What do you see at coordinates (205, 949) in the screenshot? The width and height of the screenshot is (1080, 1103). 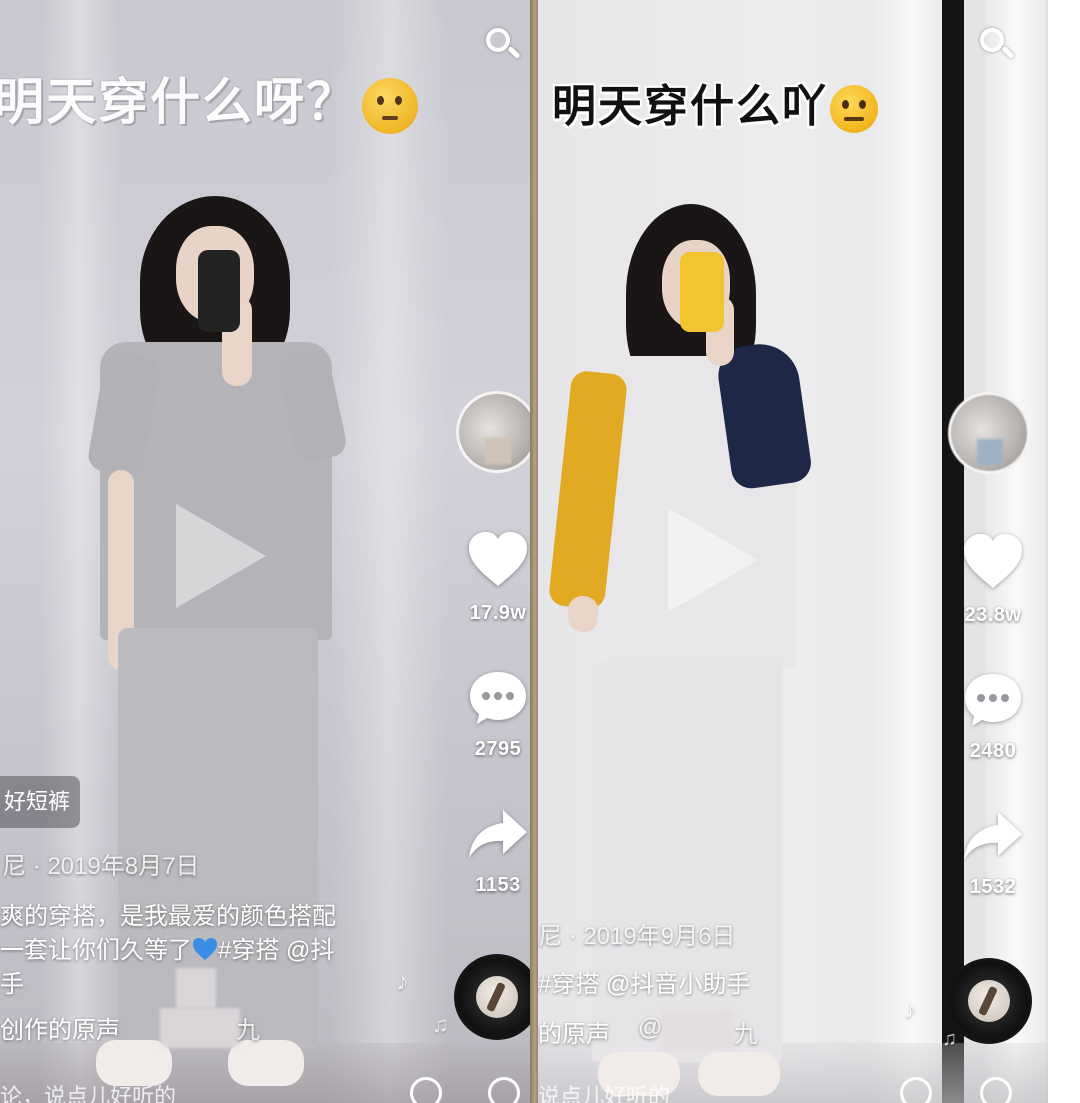 I see `blue-heart-icon` at bounding box center [205, 949].